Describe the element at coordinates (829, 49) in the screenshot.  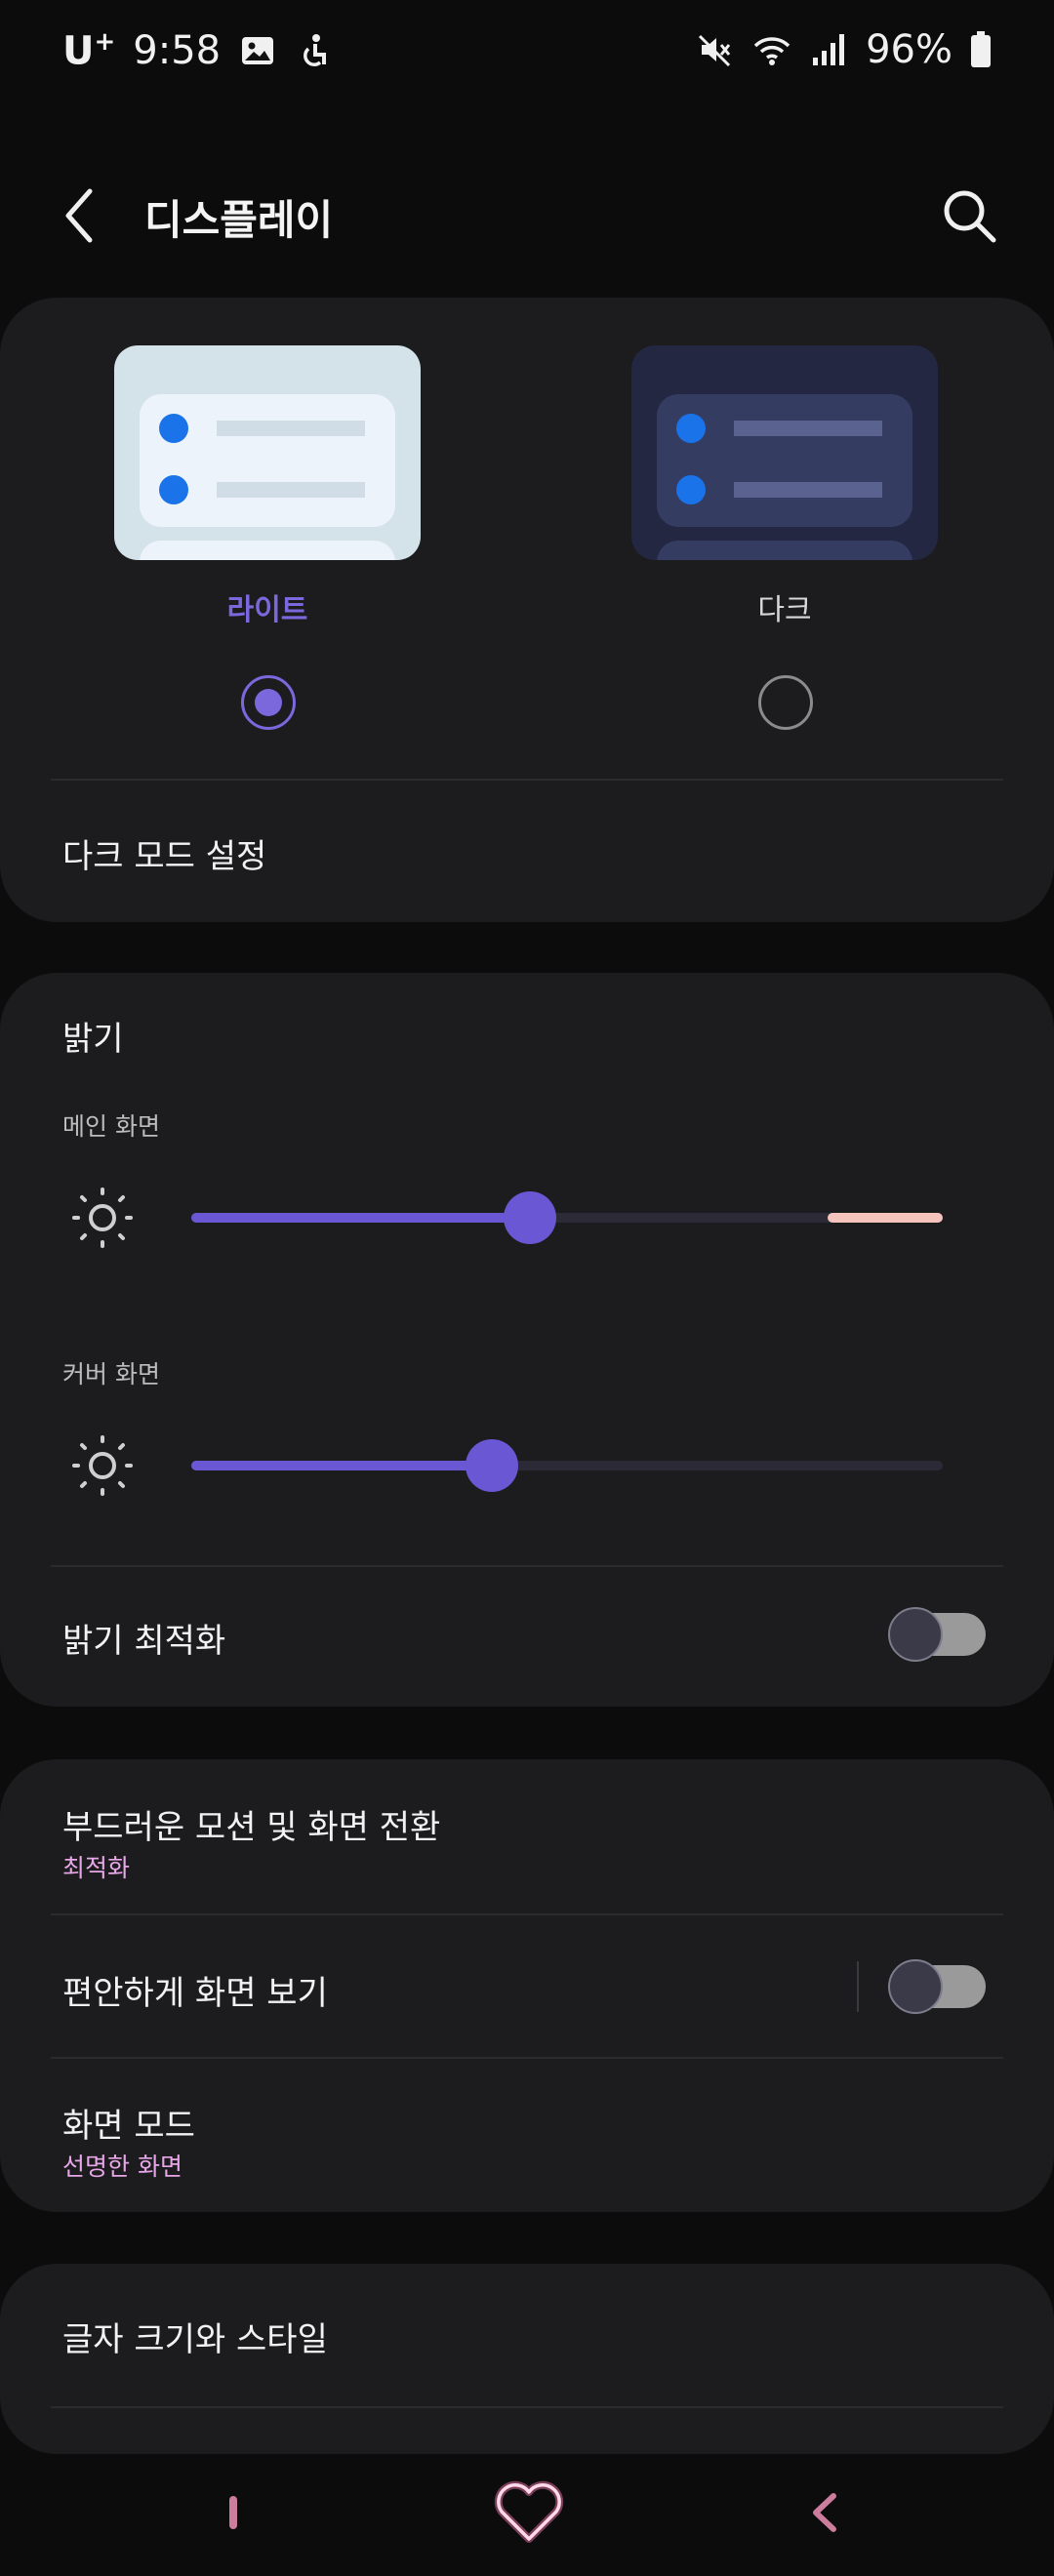
I see `signal-icon` at that location.